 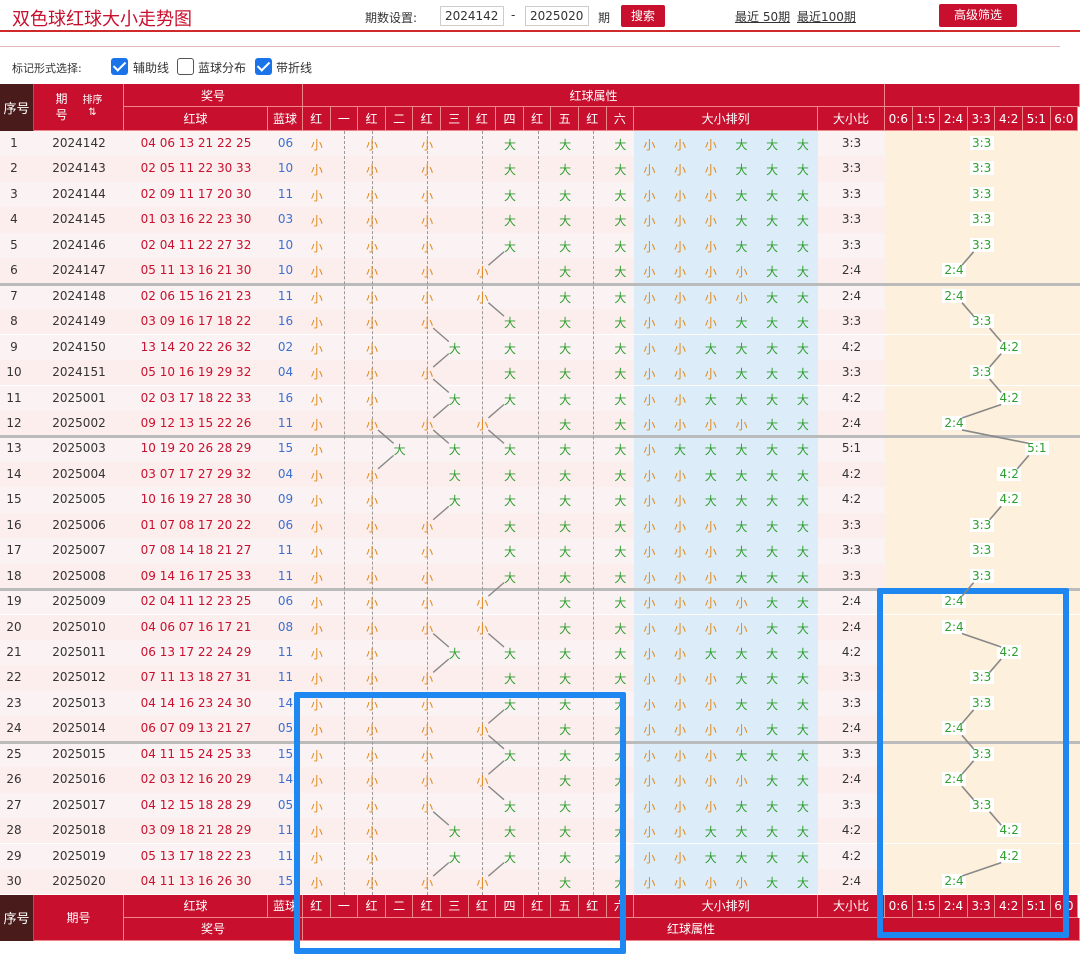 I want to click on row-red-balls: 13 14 20 22 26 32, so click(x=196, y=346).